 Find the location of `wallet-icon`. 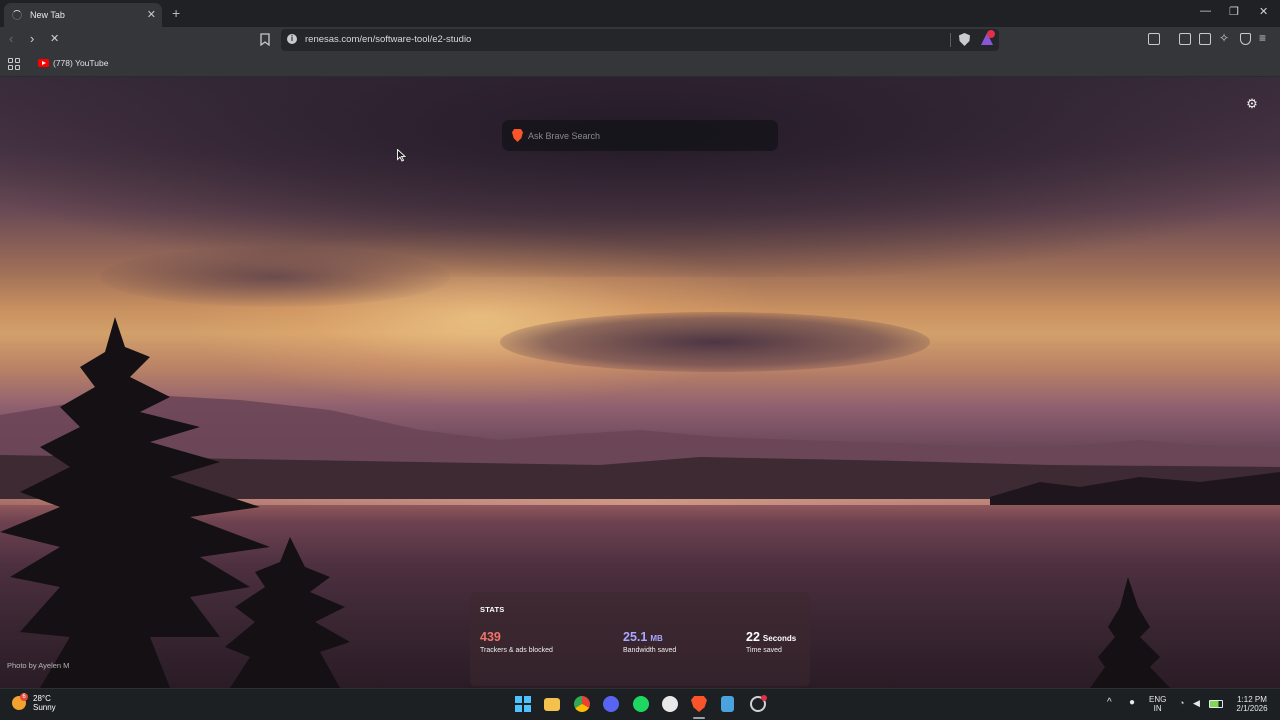

wallet-icon is located at coordinates (1205, 39).